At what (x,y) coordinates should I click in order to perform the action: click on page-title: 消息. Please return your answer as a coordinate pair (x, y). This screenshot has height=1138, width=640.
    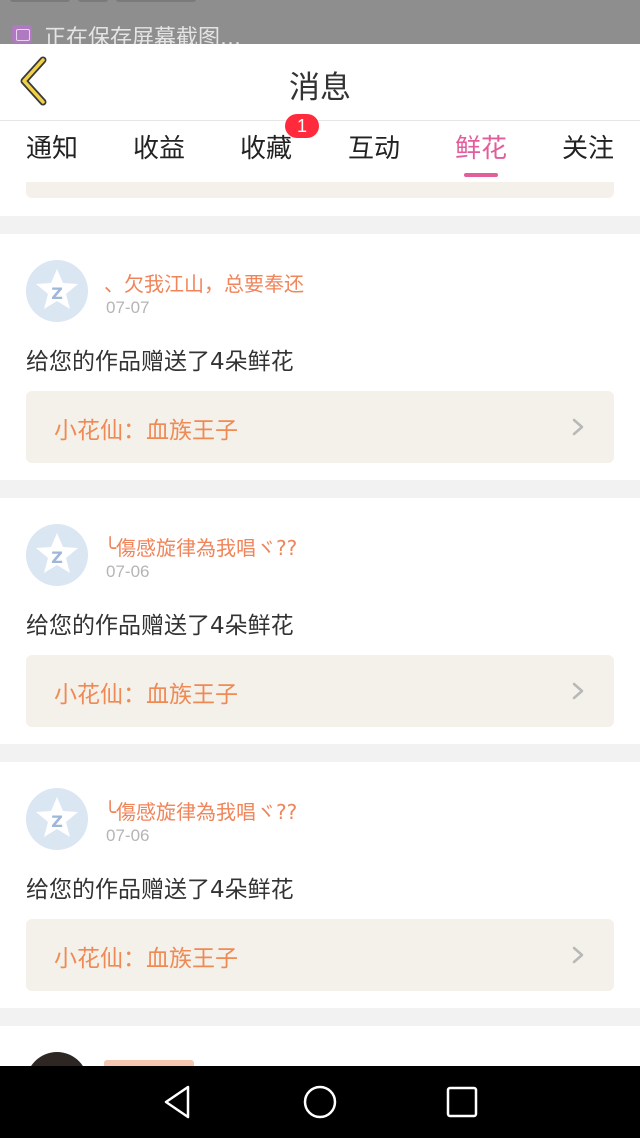
    Looking at the image, I should click on (320, 88).